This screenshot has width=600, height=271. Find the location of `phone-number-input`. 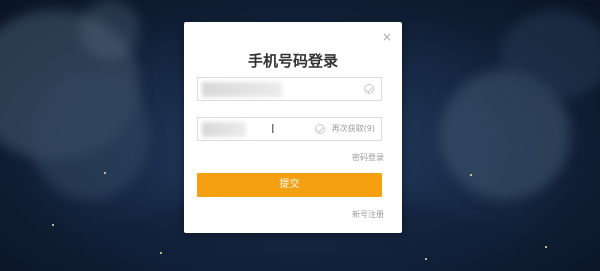

phone-number-input is located at coordinates (289, 89).